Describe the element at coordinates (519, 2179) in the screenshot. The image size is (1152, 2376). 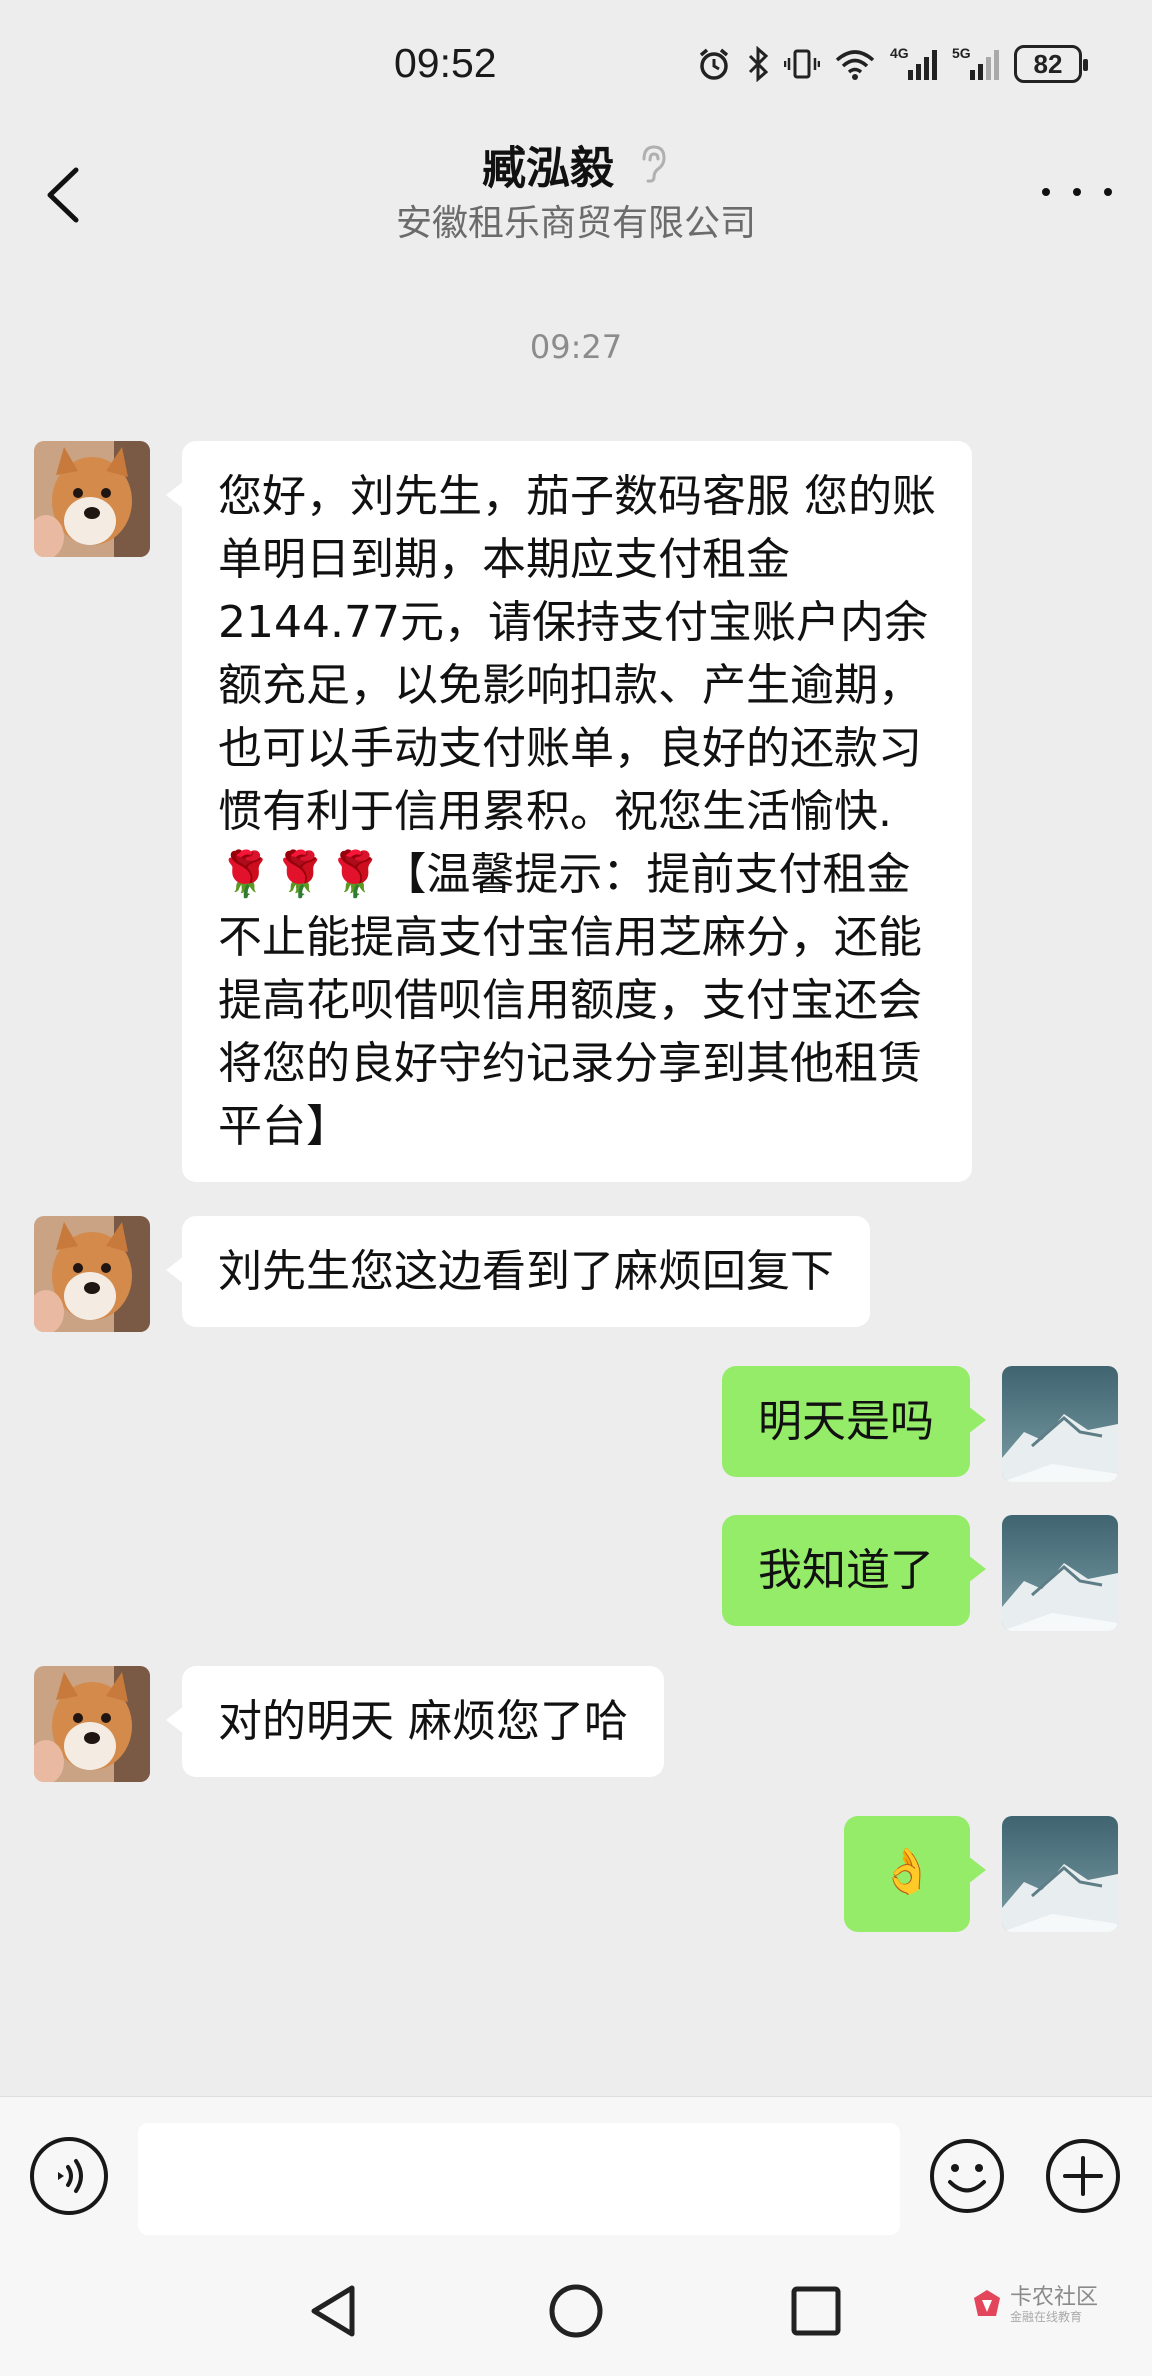
I see `message-input` at that location.